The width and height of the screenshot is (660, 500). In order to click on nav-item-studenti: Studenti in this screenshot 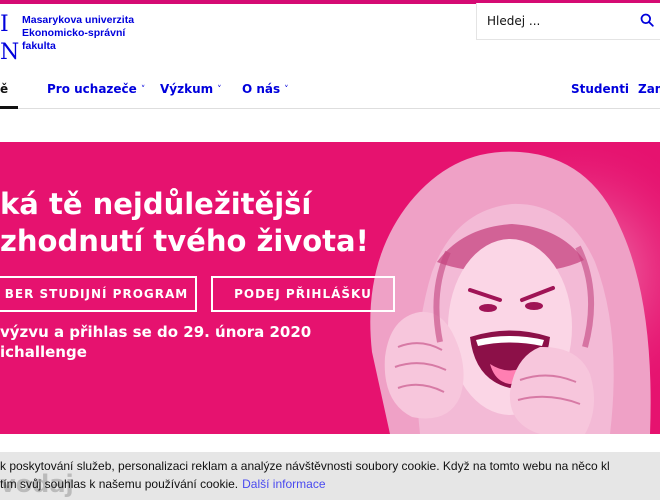, I will do `click(600, 89)`.